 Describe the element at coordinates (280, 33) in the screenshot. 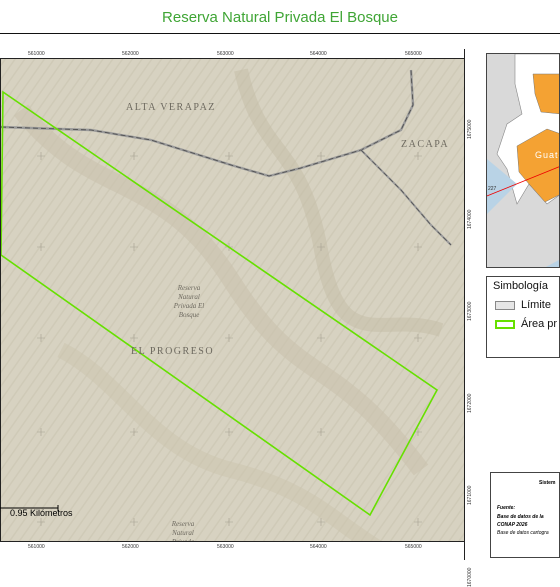

I see `title-divider` at that location.